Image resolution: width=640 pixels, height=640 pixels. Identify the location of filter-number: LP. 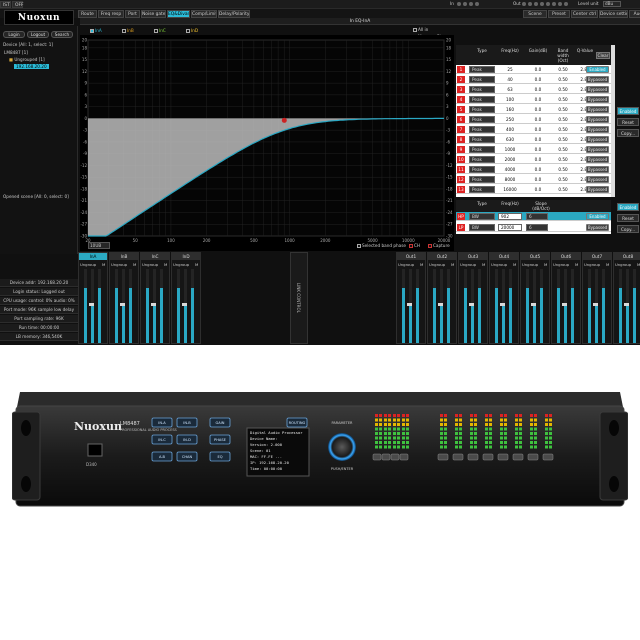
(461, 227).